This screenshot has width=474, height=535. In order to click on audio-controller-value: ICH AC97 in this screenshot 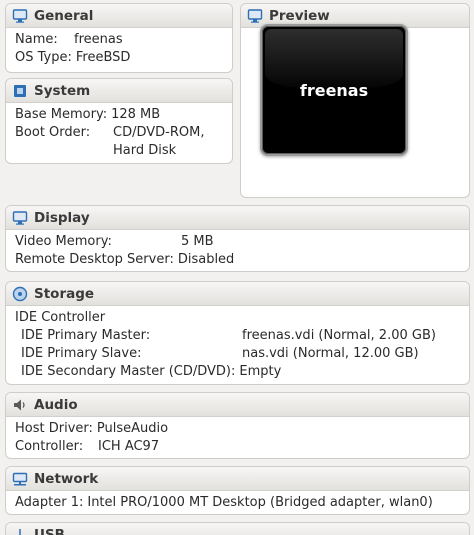, I will do `click(129, 446)`.